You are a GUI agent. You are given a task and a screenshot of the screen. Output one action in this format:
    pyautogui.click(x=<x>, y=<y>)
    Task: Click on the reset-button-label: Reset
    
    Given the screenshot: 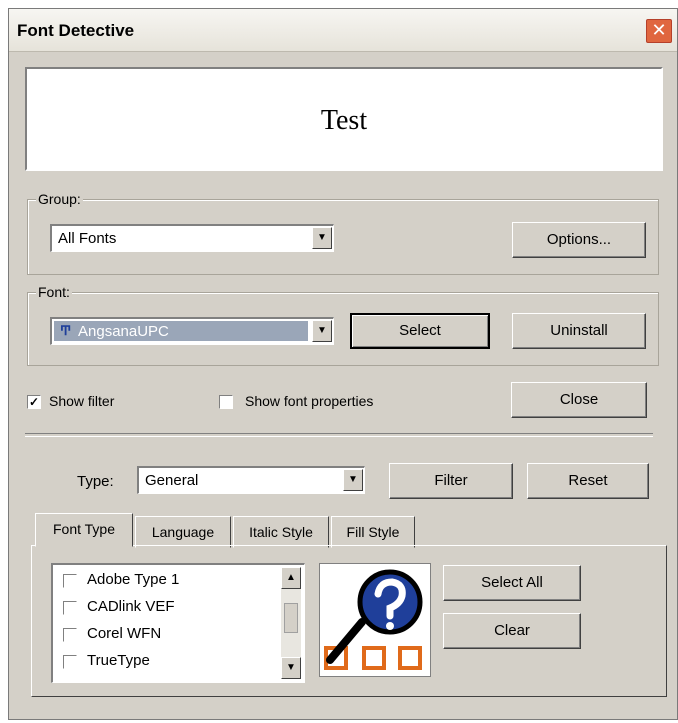 What is the action you would take?
    pyautogui.click(x=588, y=480)
    